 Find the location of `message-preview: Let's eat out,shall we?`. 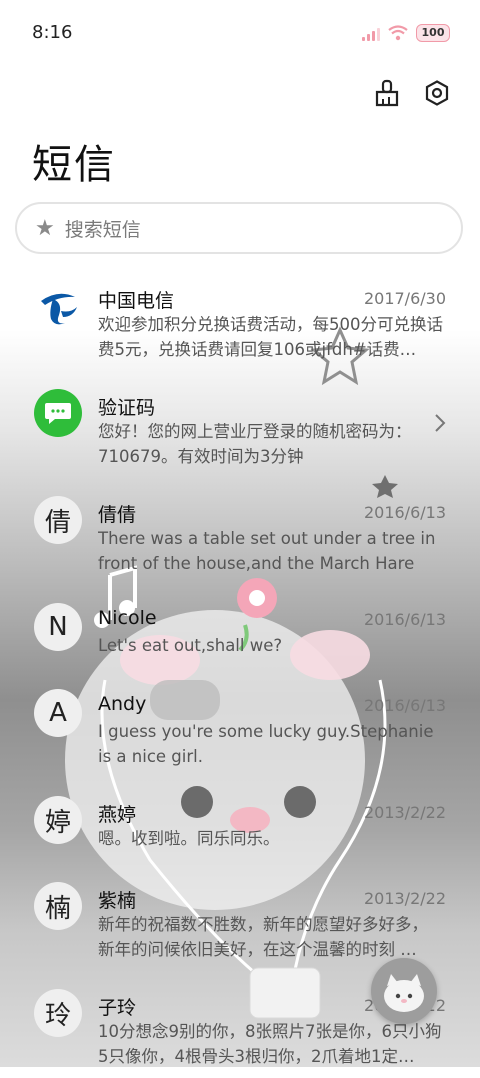

message-preview: Let's eat out,shall we? is located at coordinates (190, 645).